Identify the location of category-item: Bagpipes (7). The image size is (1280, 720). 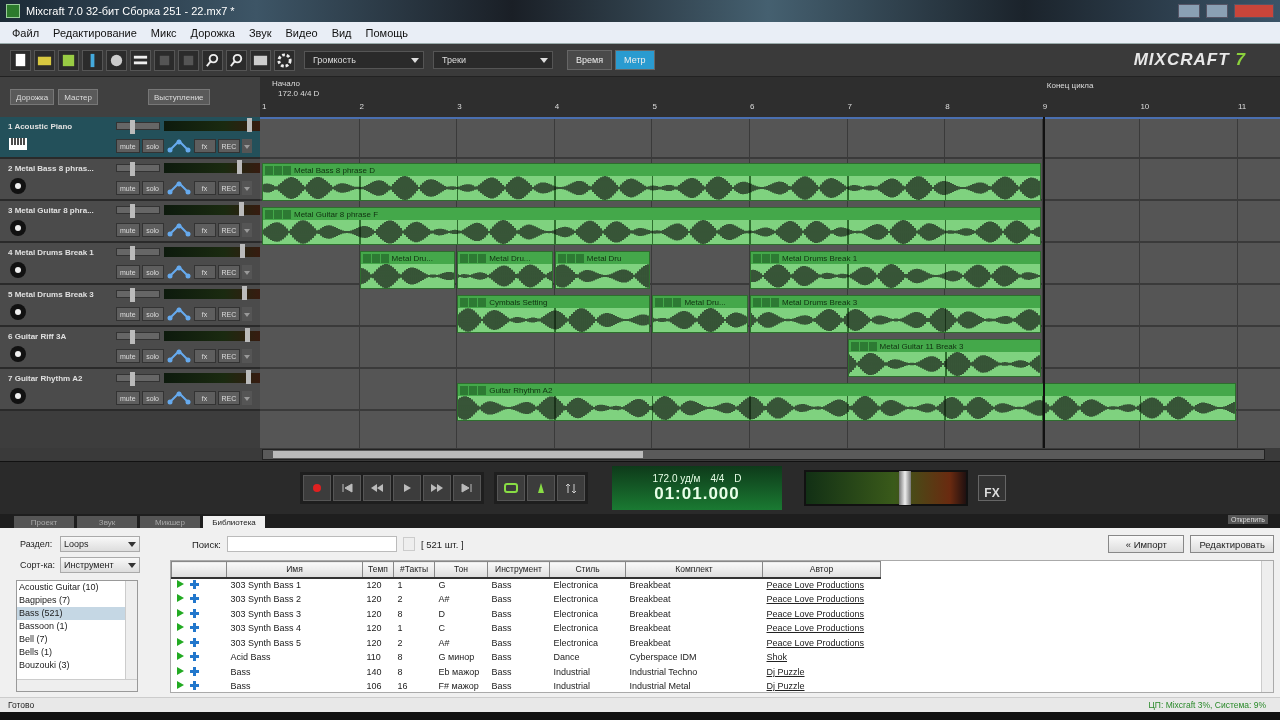
(71, 600).